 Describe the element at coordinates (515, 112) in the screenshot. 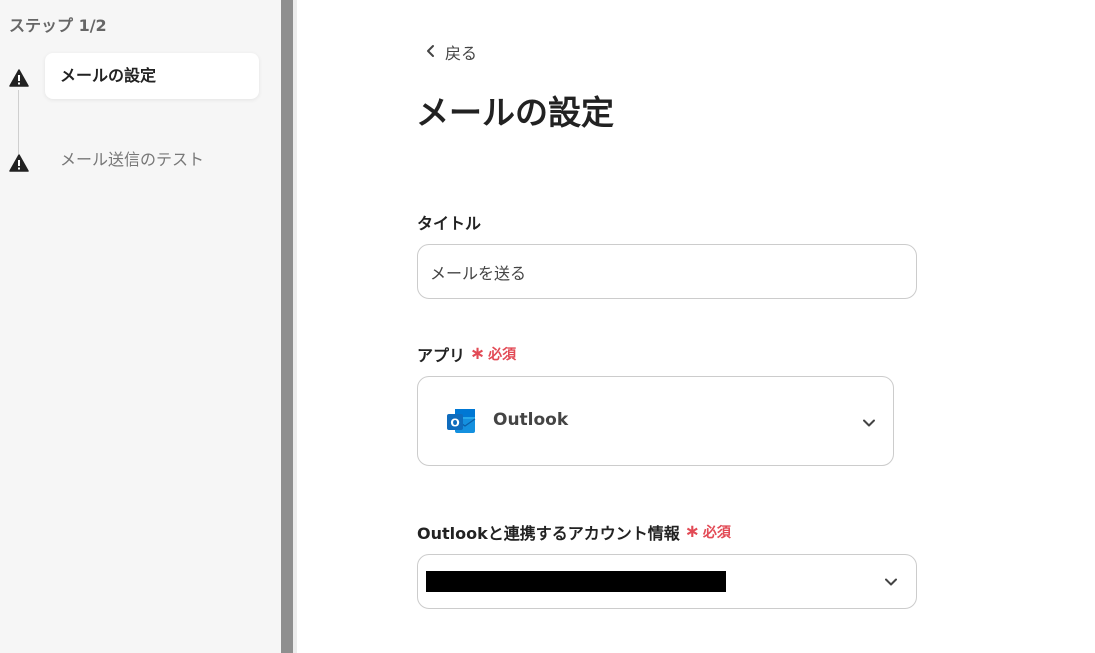

I see `page-title: メールの設定` at that location.